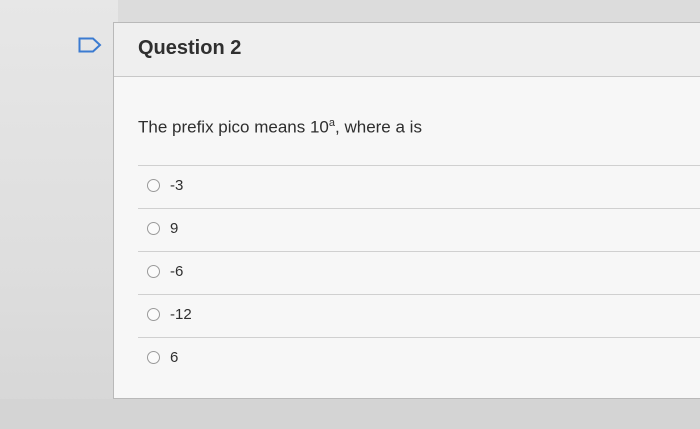 The width and height of the screenshot is (700, 429). I want to click on answer-label: 6, so click(174, 357).